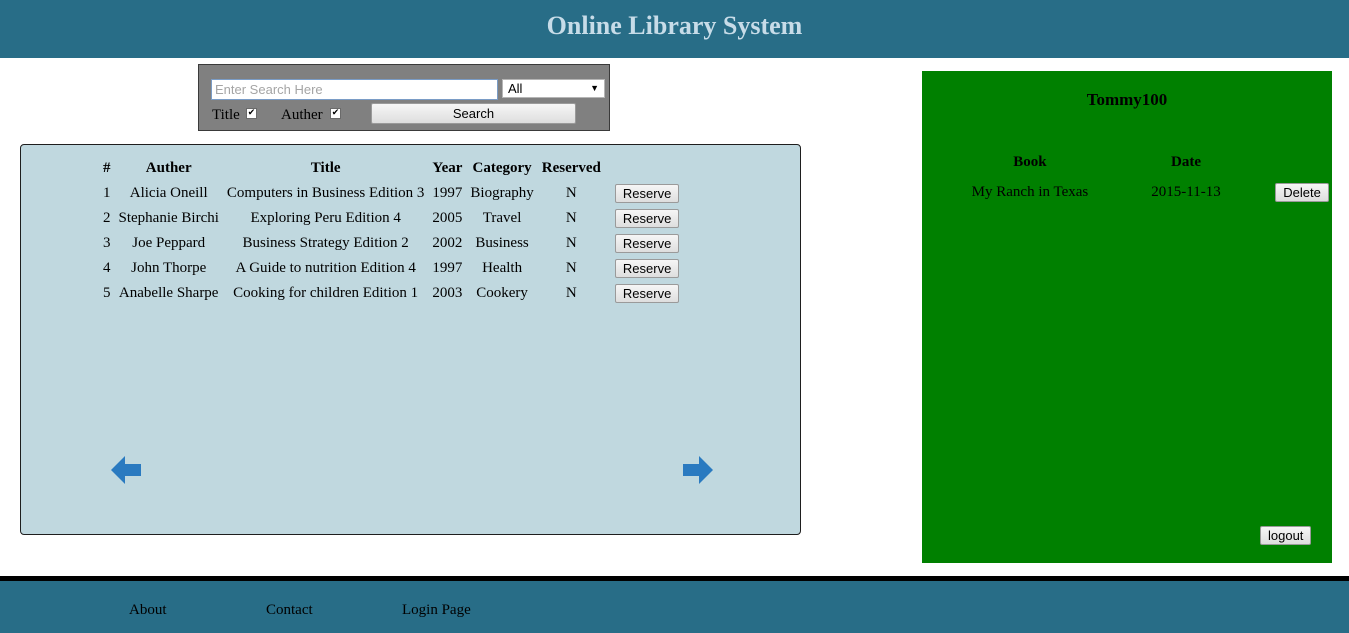 This screenshot has height=633, width=1349. Describe the element at coordinates (168, 193) in the screenshot. I see `row-author: Alicia Oneill` at that location.